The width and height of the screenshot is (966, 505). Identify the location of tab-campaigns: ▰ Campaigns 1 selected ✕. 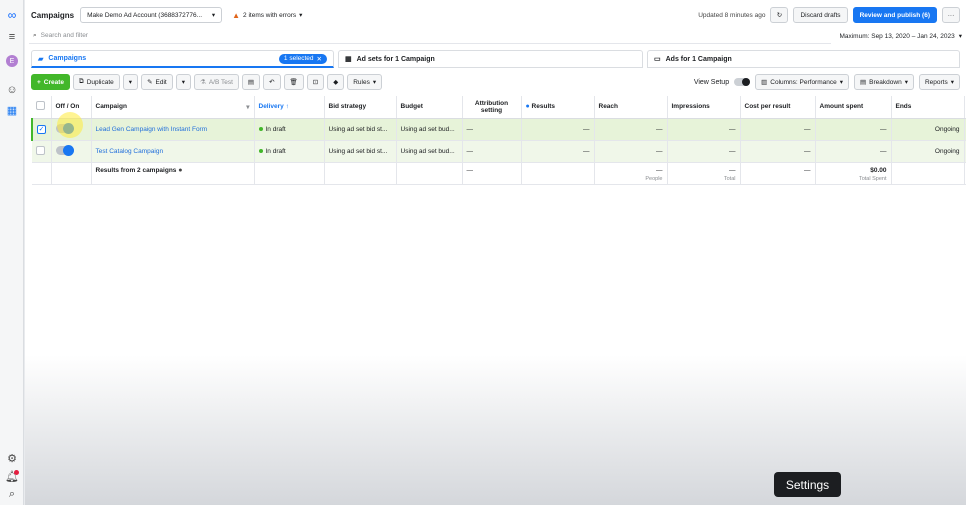
(182, 59).